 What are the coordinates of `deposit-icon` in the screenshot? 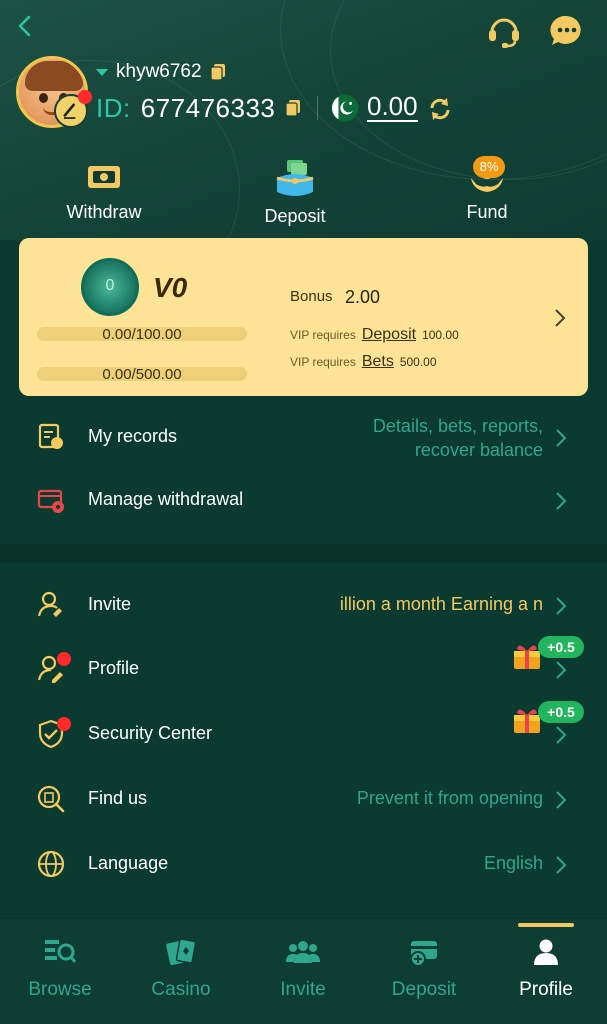 It's located at (423, 954).